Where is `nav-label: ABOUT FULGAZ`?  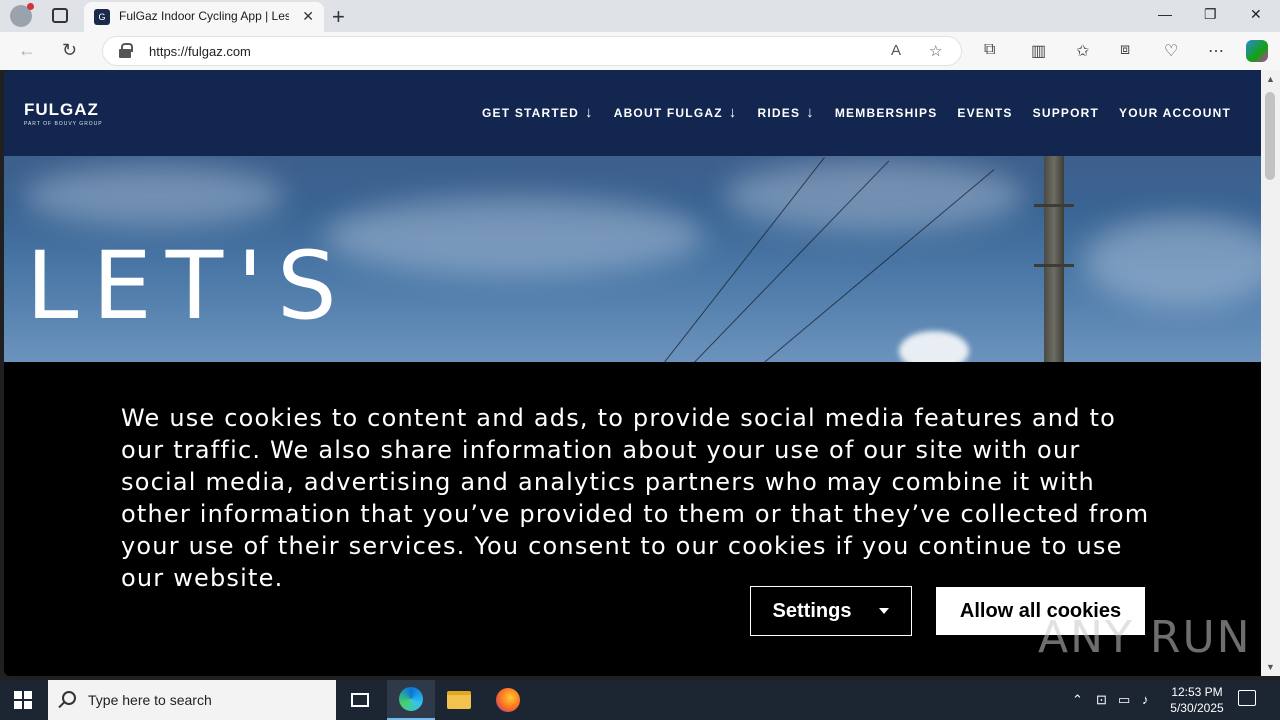
nav-label: ABOUT FULGAZ is located at coordinates (668, 112).